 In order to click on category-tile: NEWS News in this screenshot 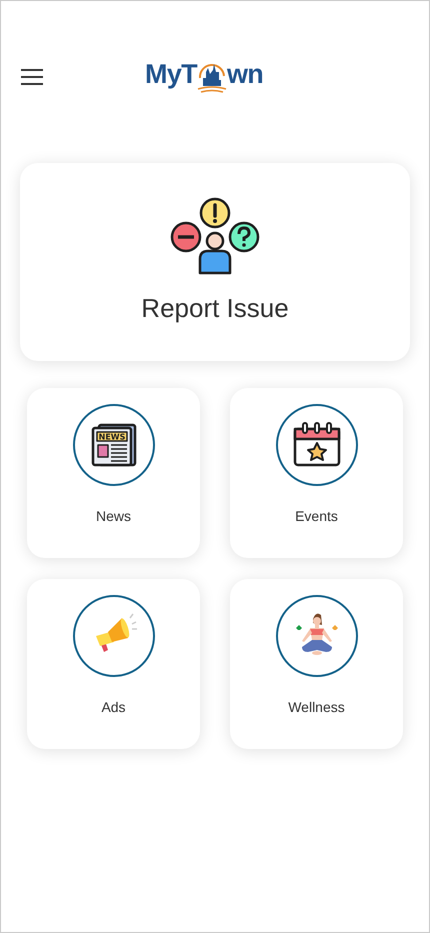, I will do `click(113, 473)`.